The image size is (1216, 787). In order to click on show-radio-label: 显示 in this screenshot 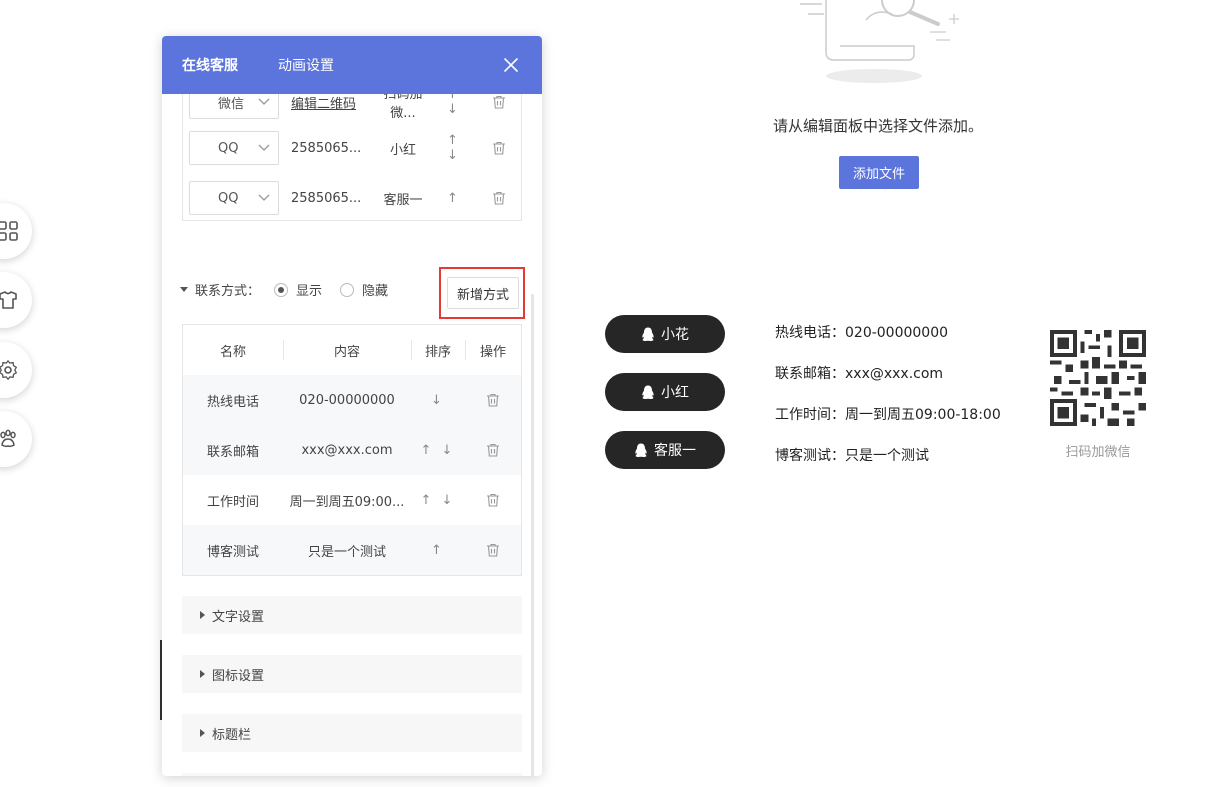, I will do `click(309, 289)`.